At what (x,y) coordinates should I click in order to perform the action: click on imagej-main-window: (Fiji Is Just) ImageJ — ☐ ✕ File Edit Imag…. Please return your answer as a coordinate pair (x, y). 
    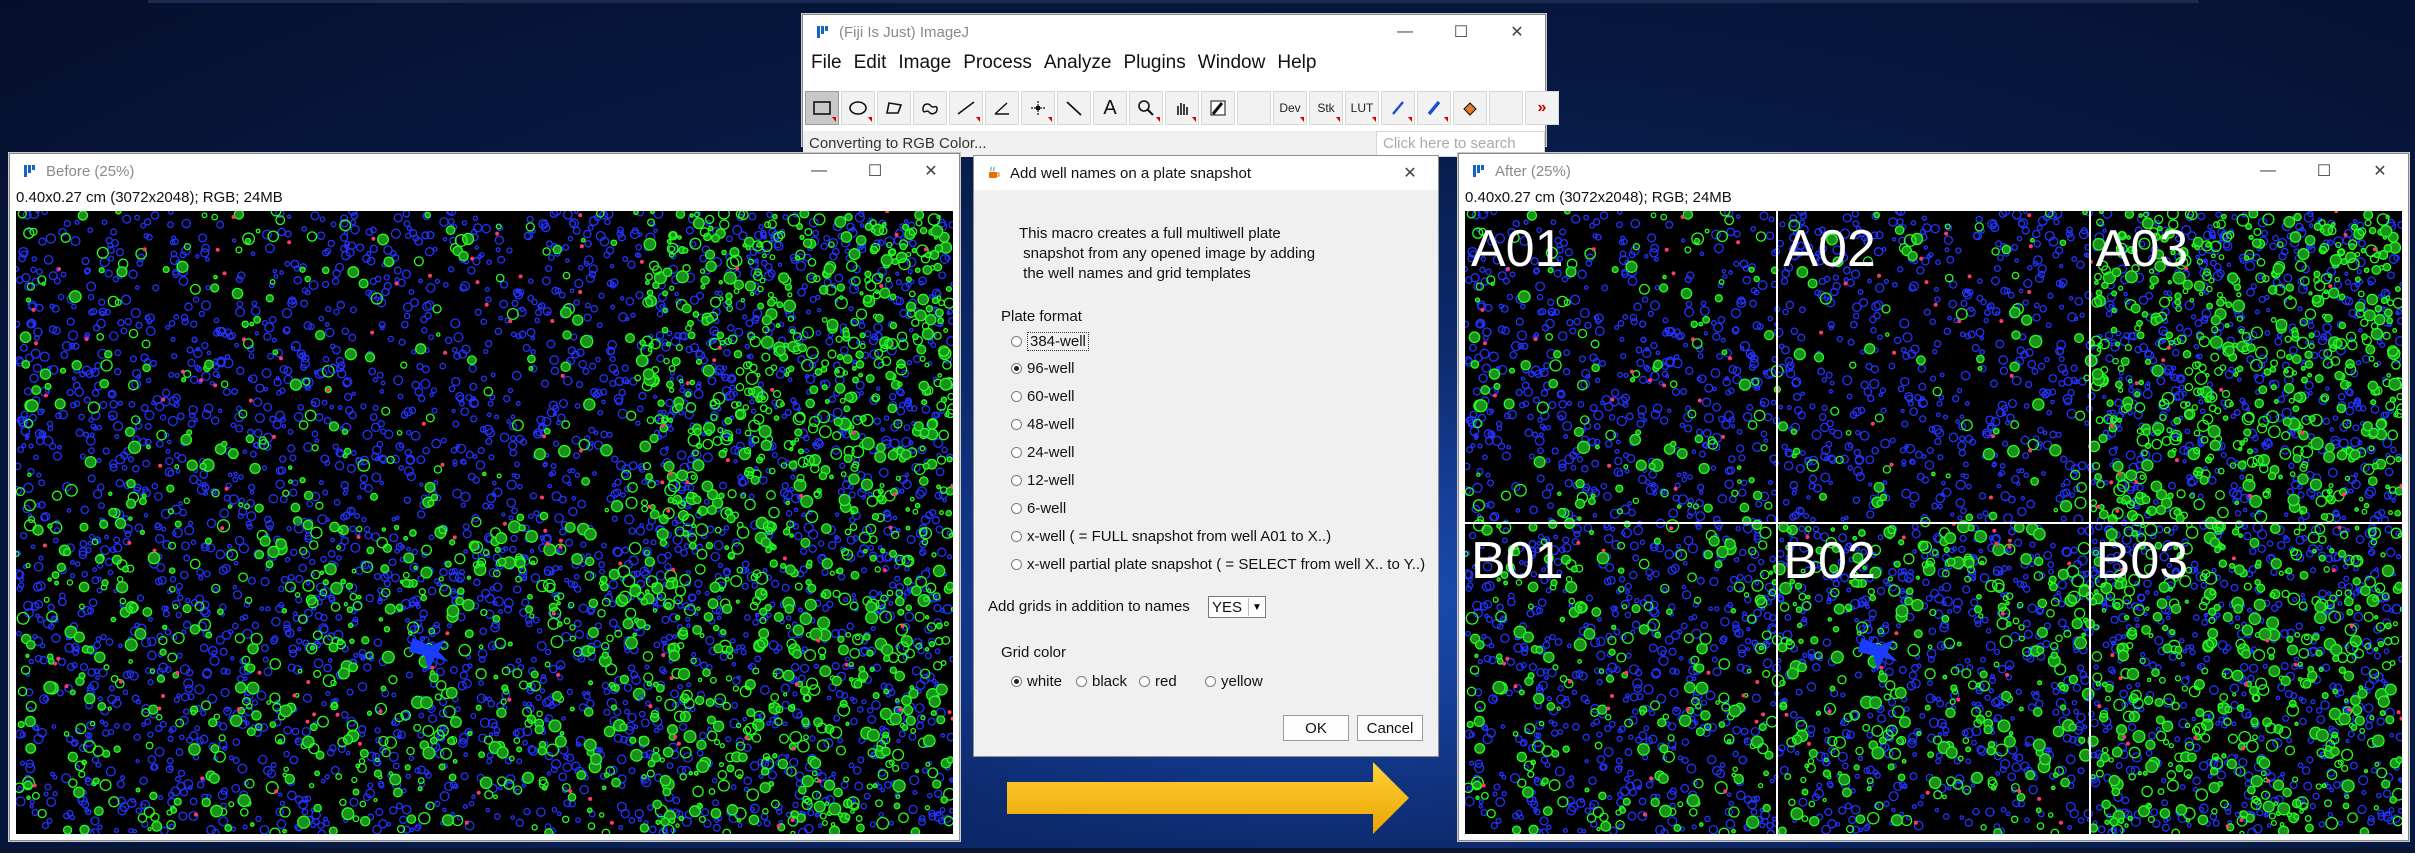
    Looking at the image, I should click on (1180, 85).